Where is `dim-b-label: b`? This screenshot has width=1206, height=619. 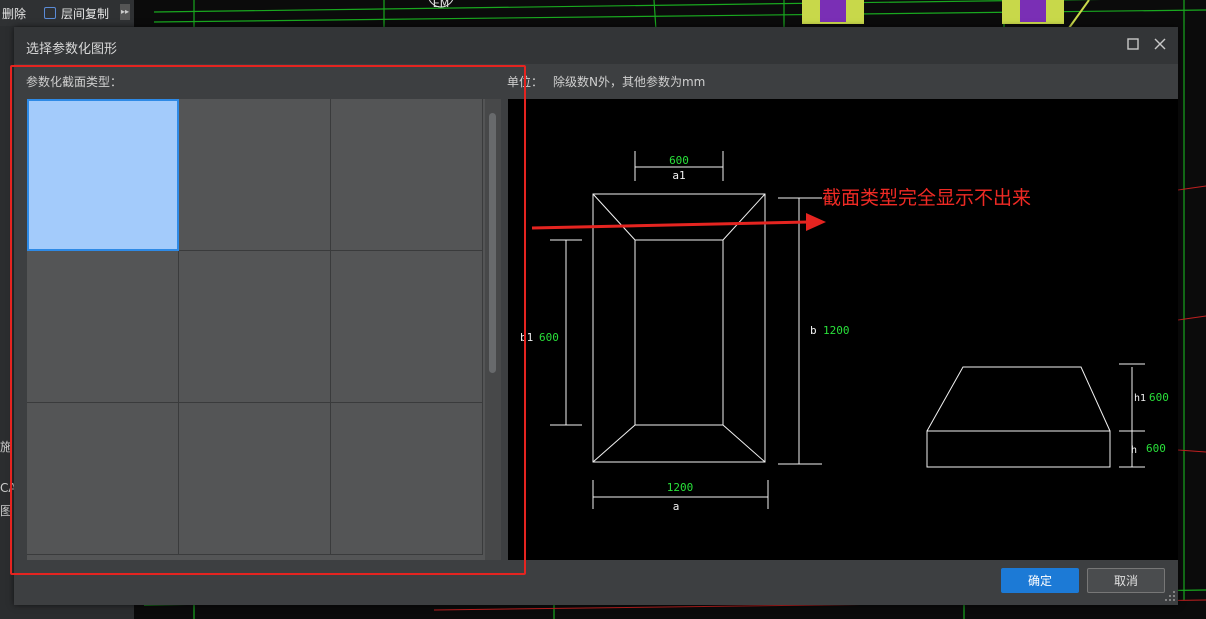 dim-b-label: b is located at coordinates (813, 330).